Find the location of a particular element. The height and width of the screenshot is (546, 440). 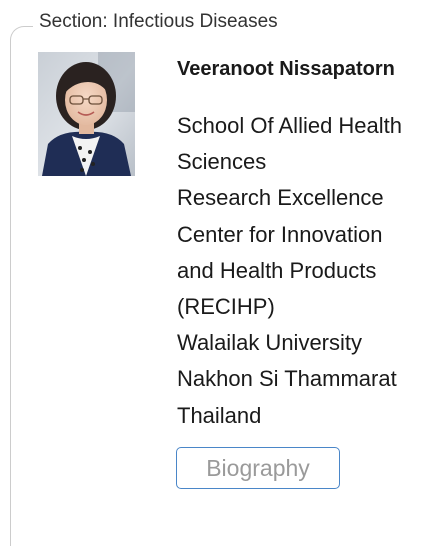

section-frame is located at coordinates (21, 286).